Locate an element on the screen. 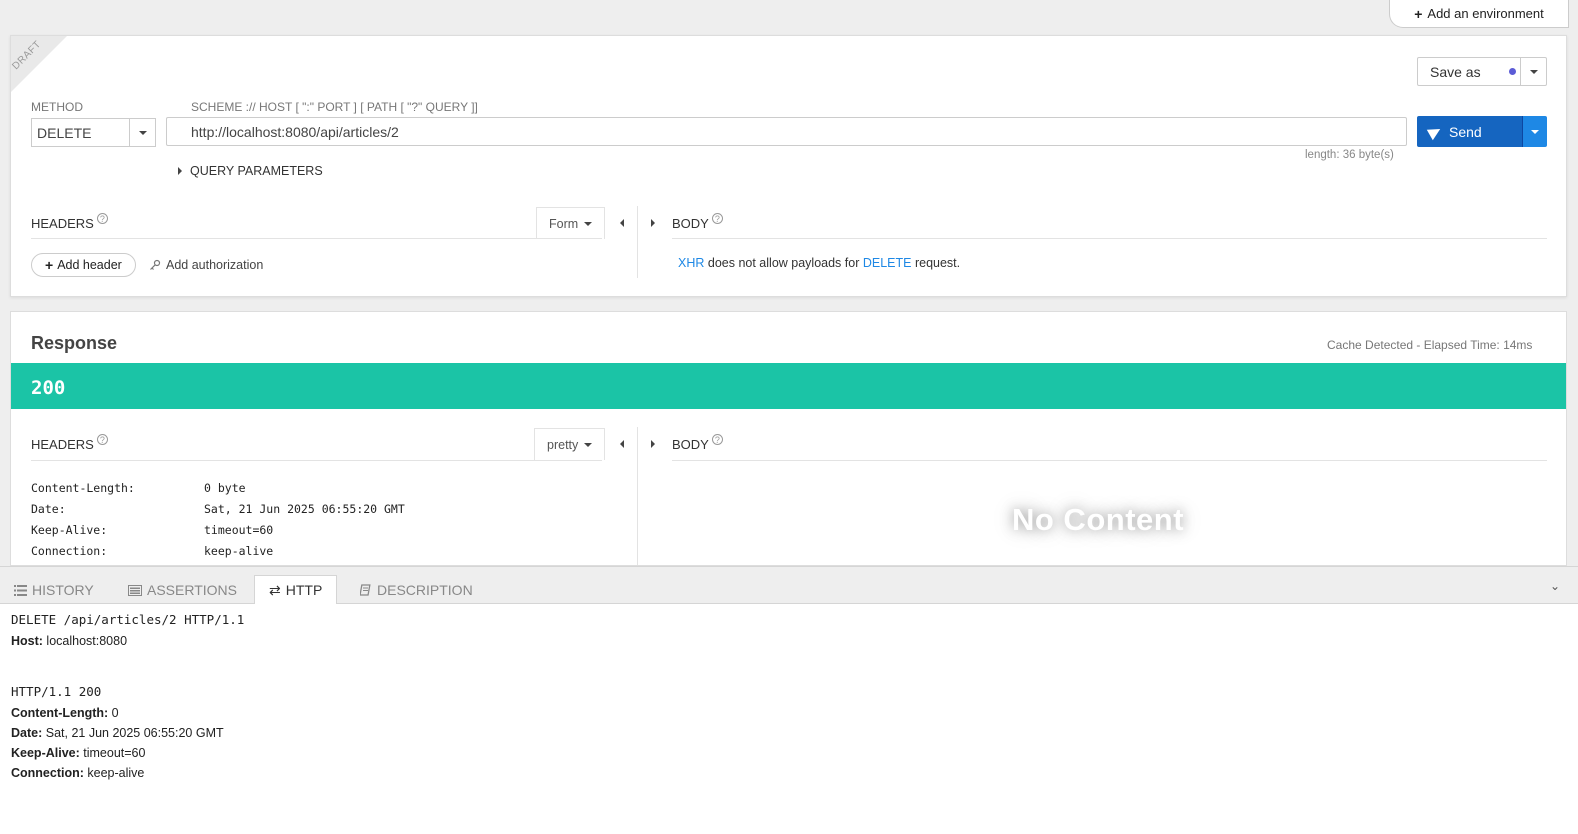  add-environment-label: Add an environment is located at coordinates (1485, 13).